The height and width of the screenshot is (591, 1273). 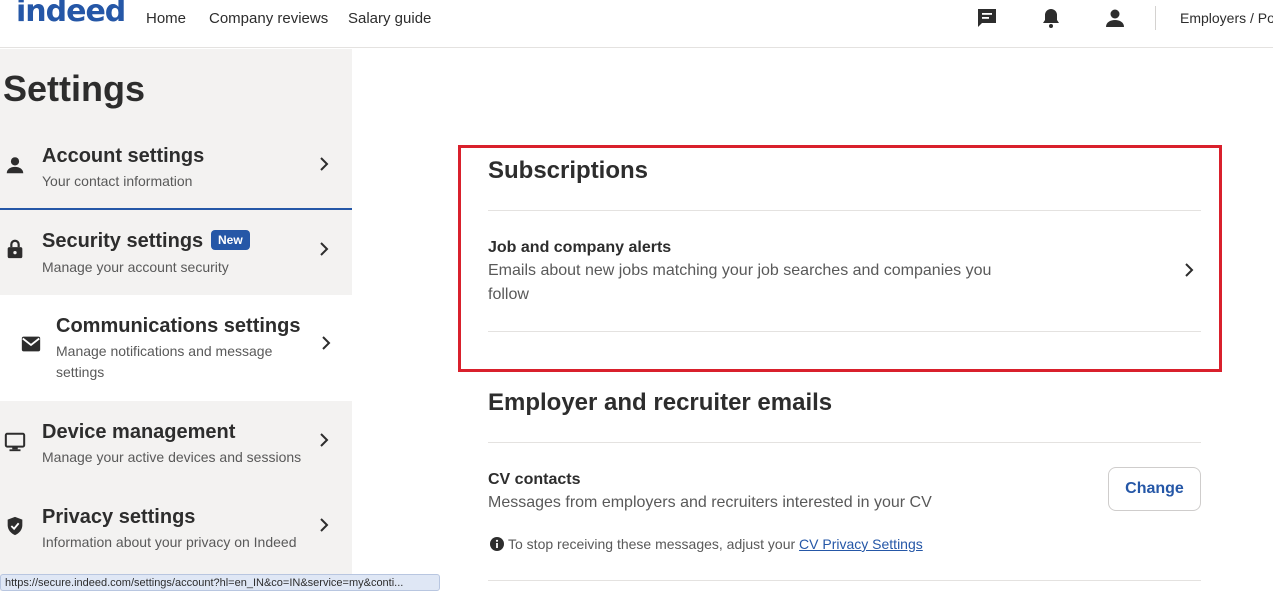 I want to click on nav-company-reviews: Company reviews, so click(x=268, y=18).